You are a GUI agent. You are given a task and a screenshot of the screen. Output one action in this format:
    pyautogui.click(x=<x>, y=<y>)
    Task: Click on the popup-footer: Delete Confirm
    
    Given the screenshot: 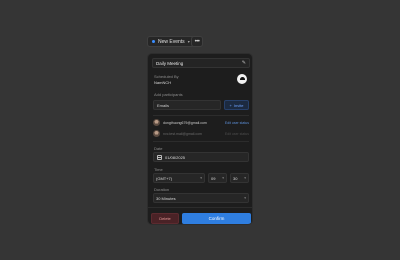 What is the action you would take?
    pyautogui.click(x=200, y=215)
    